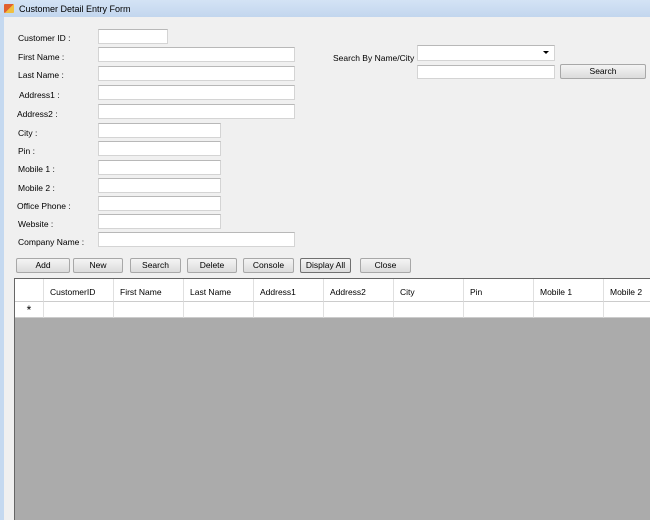 The width and height of the screenshot is (650, 520). What do you see at coordinates (499, 290) in the screenshot?
I see `column-header: Pin` at bounding box center [499, 290].